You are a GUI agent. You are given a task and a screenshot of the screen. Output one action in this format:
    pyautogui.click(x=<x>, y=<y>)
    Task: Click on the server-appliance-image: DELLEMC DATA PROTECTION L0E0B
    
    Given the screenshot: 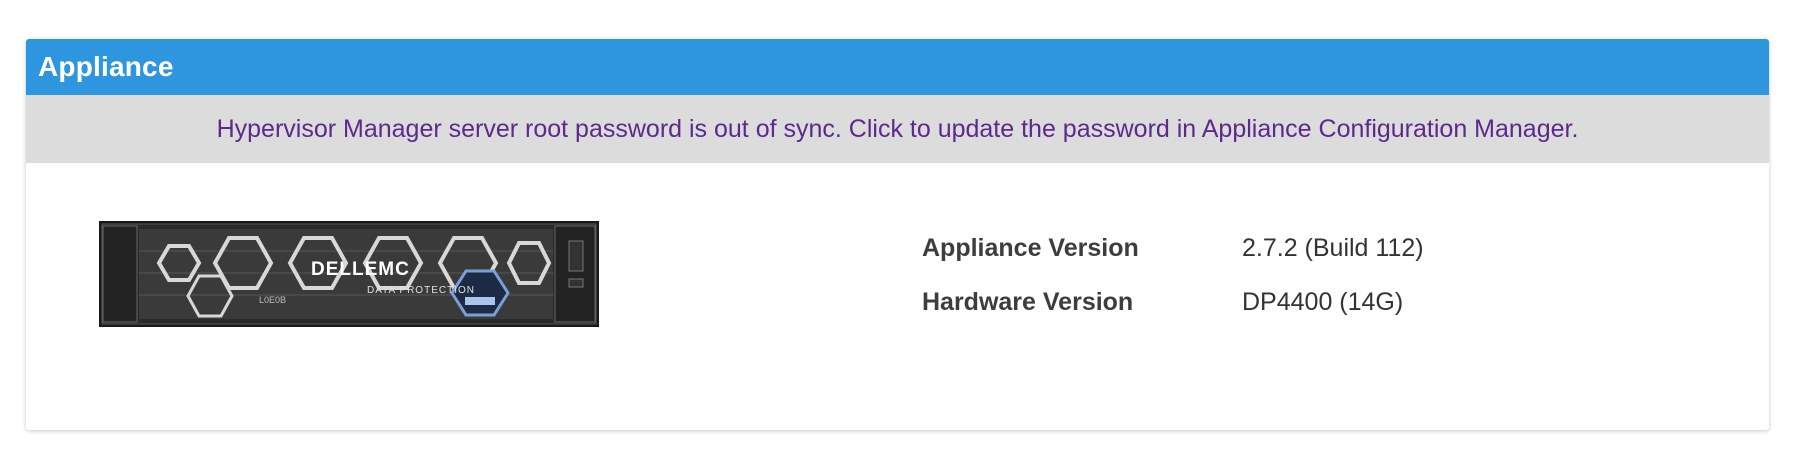 What is the action you would take?
    pyautogui.click(x=349, y=274)
    